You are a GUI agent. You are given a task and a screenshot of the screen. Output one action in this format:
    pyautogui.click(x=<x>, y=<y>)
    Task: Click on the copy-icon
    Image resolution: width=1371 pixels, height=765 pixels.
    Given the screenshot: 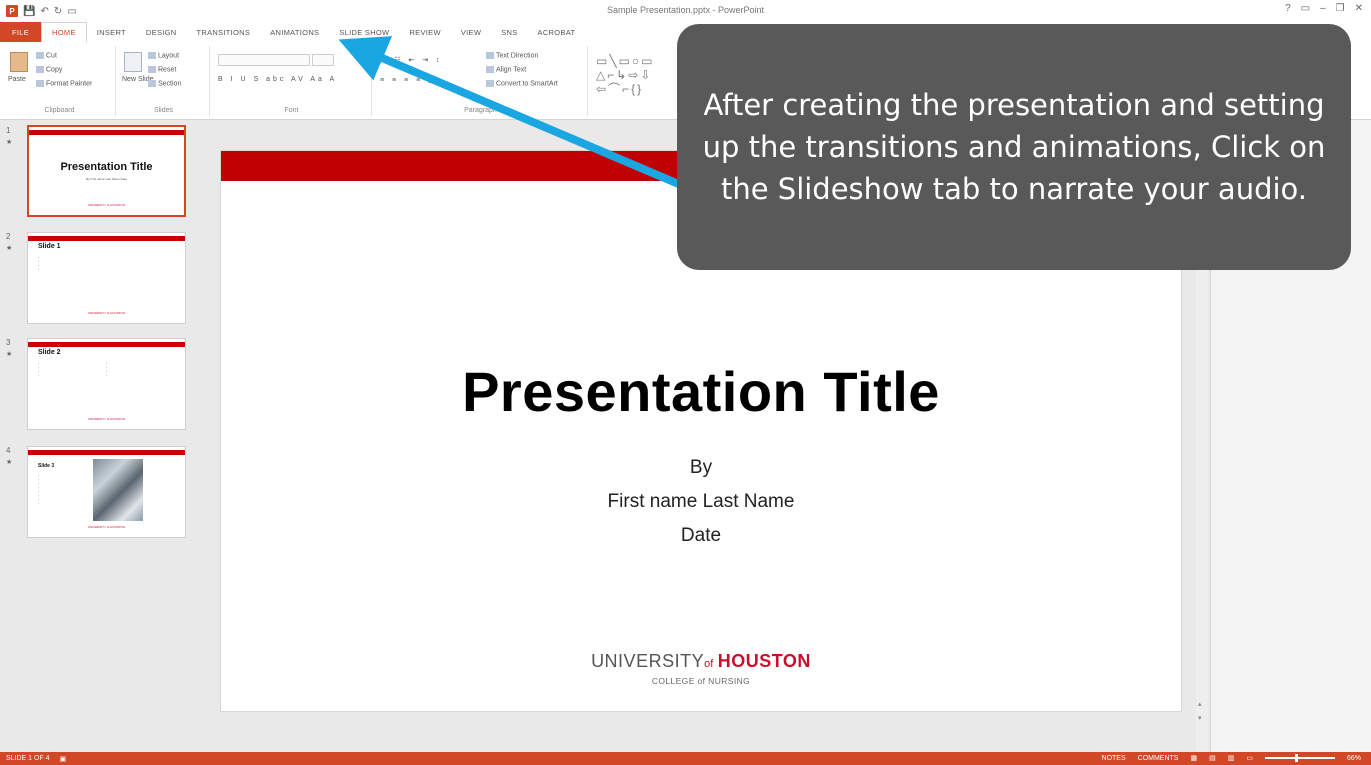 What is the action you would take?
    pyautogui.click(x=40, y=69)
    